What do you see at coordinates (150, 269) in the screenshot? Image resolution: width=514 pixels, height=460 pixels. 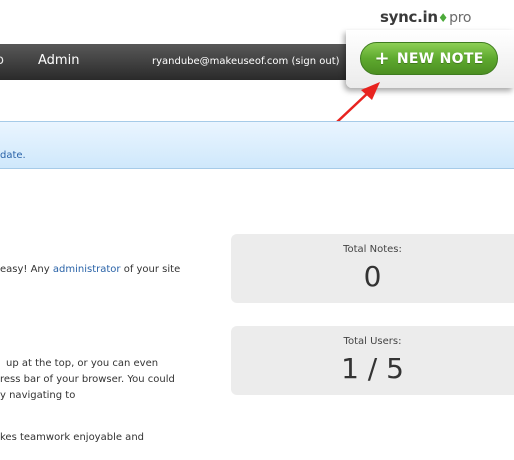 I see `content-line-1-suffix: of your site` at bounding box center [150, 269].